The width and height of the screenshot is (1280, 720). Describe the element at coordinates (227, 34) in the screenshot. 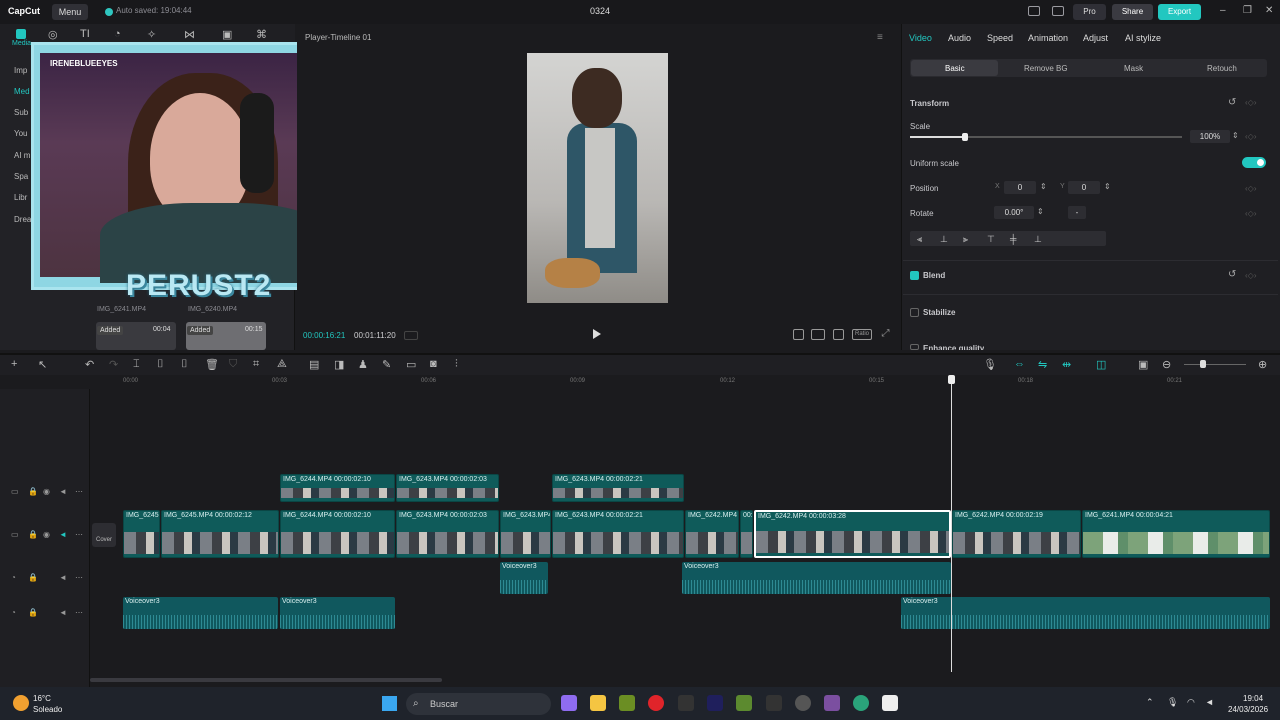

I see `filters-tab-icon: ▣` at that location.